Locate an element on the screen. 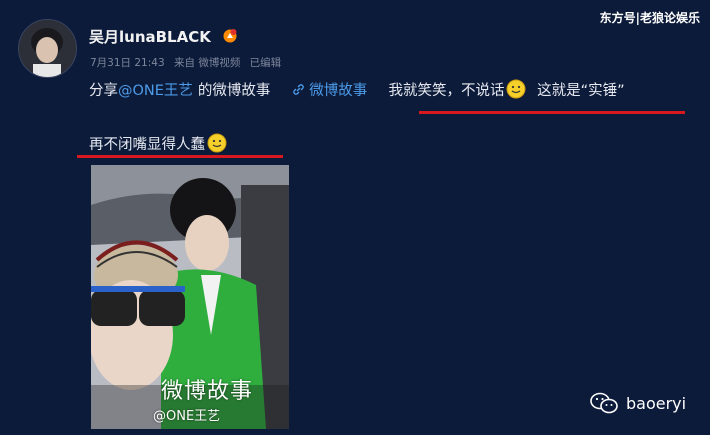  post-edited: 已编辑 is located at coordinates (266, 63).